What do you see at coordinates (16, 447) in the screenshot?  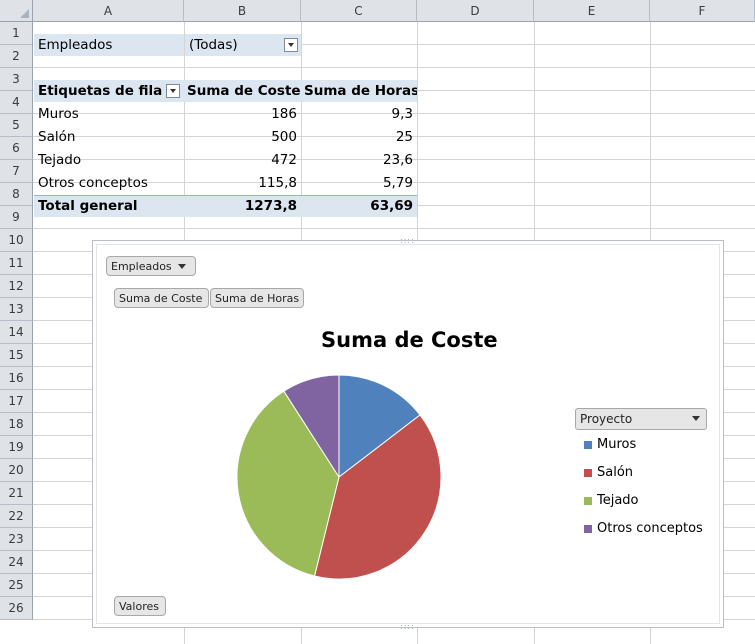 I see `row-header: 19` at bounding box center [16, 447].